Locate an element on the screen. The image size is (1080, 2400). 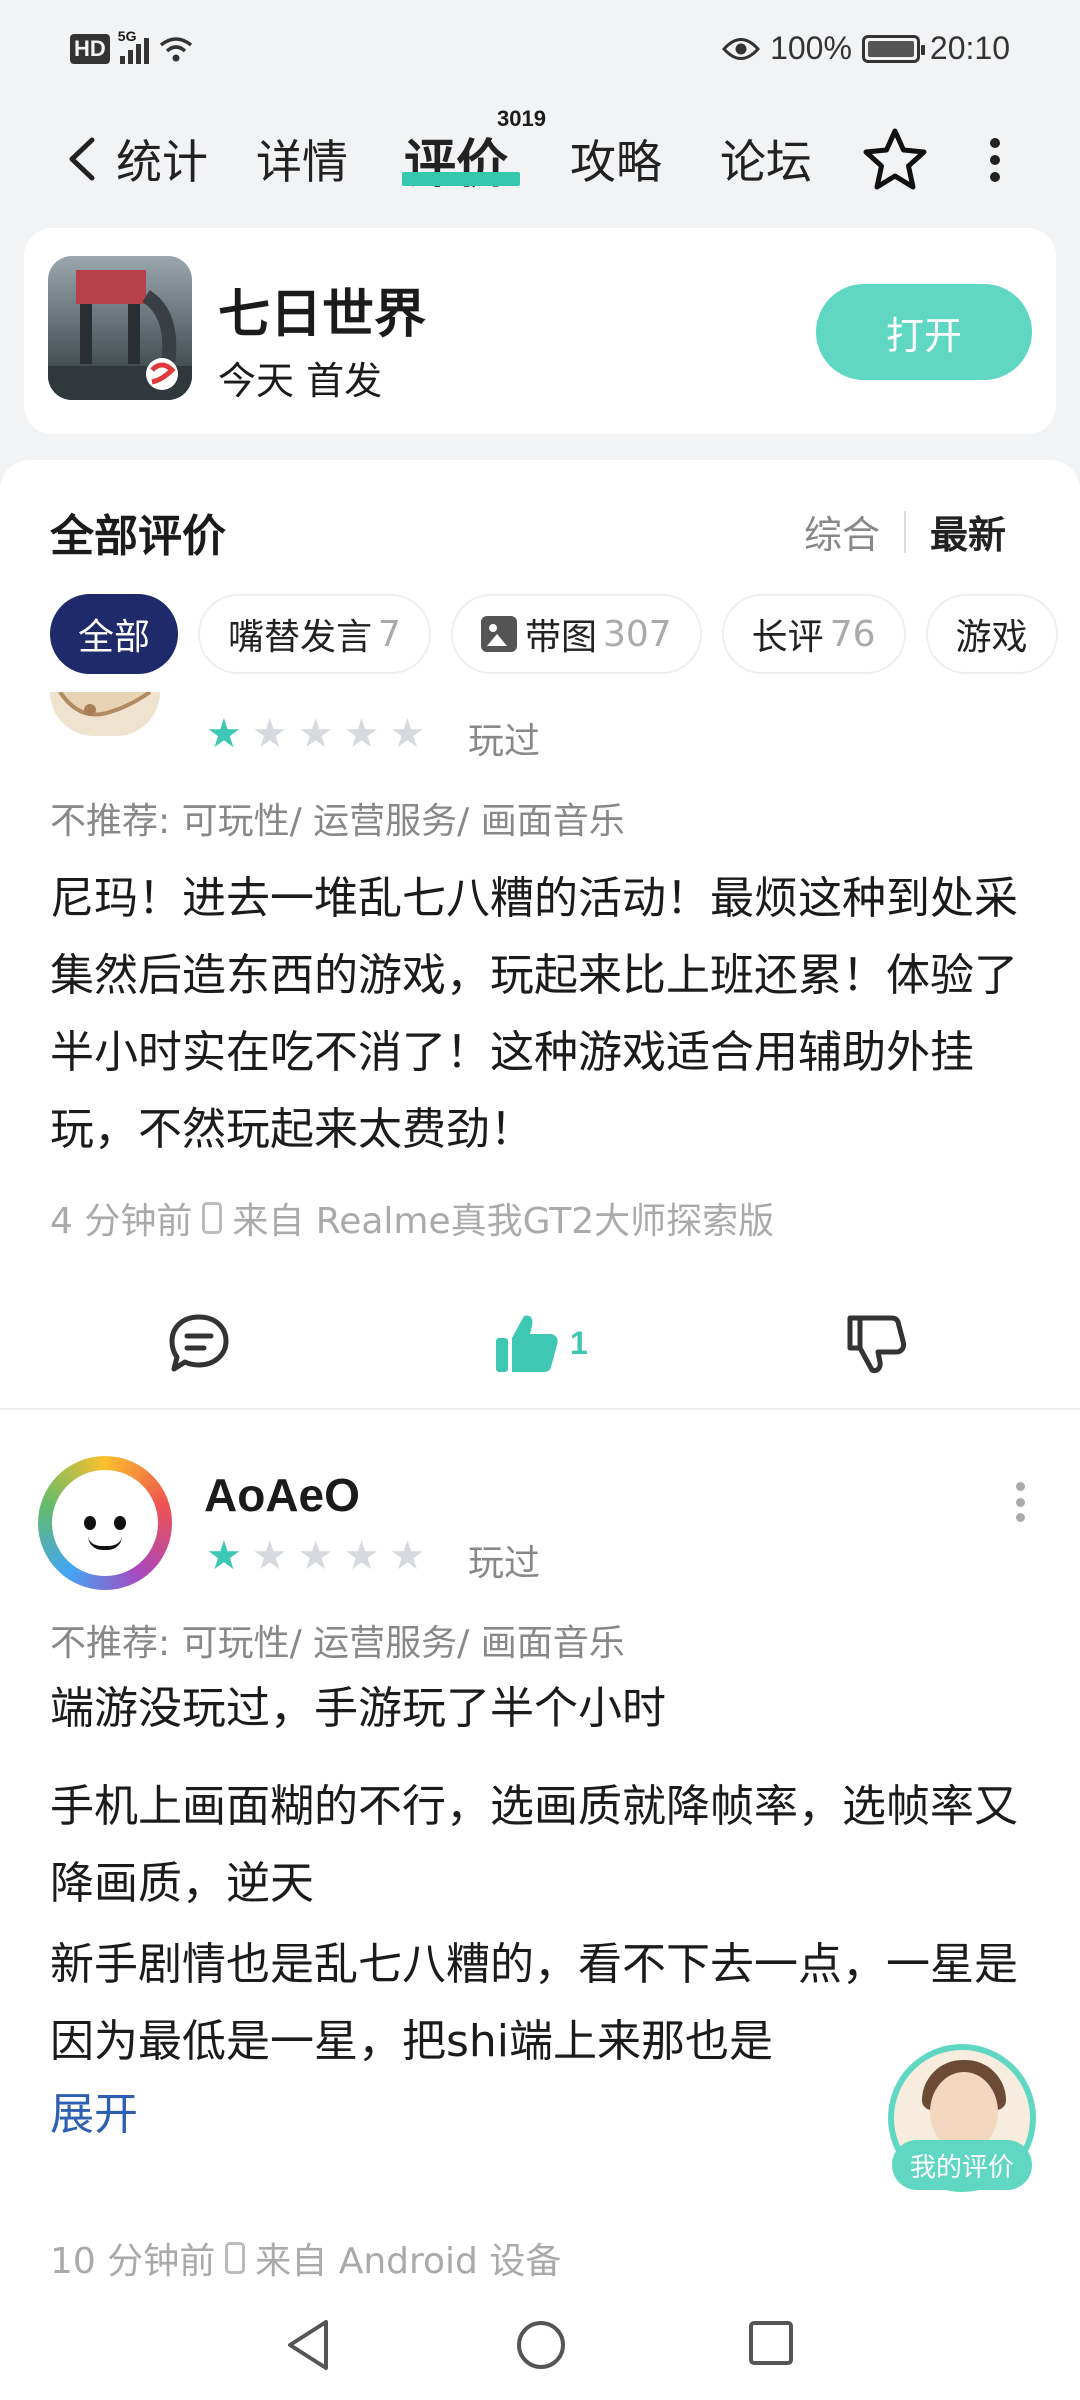
battery-saver-icon is located at coordinates (893, 48).